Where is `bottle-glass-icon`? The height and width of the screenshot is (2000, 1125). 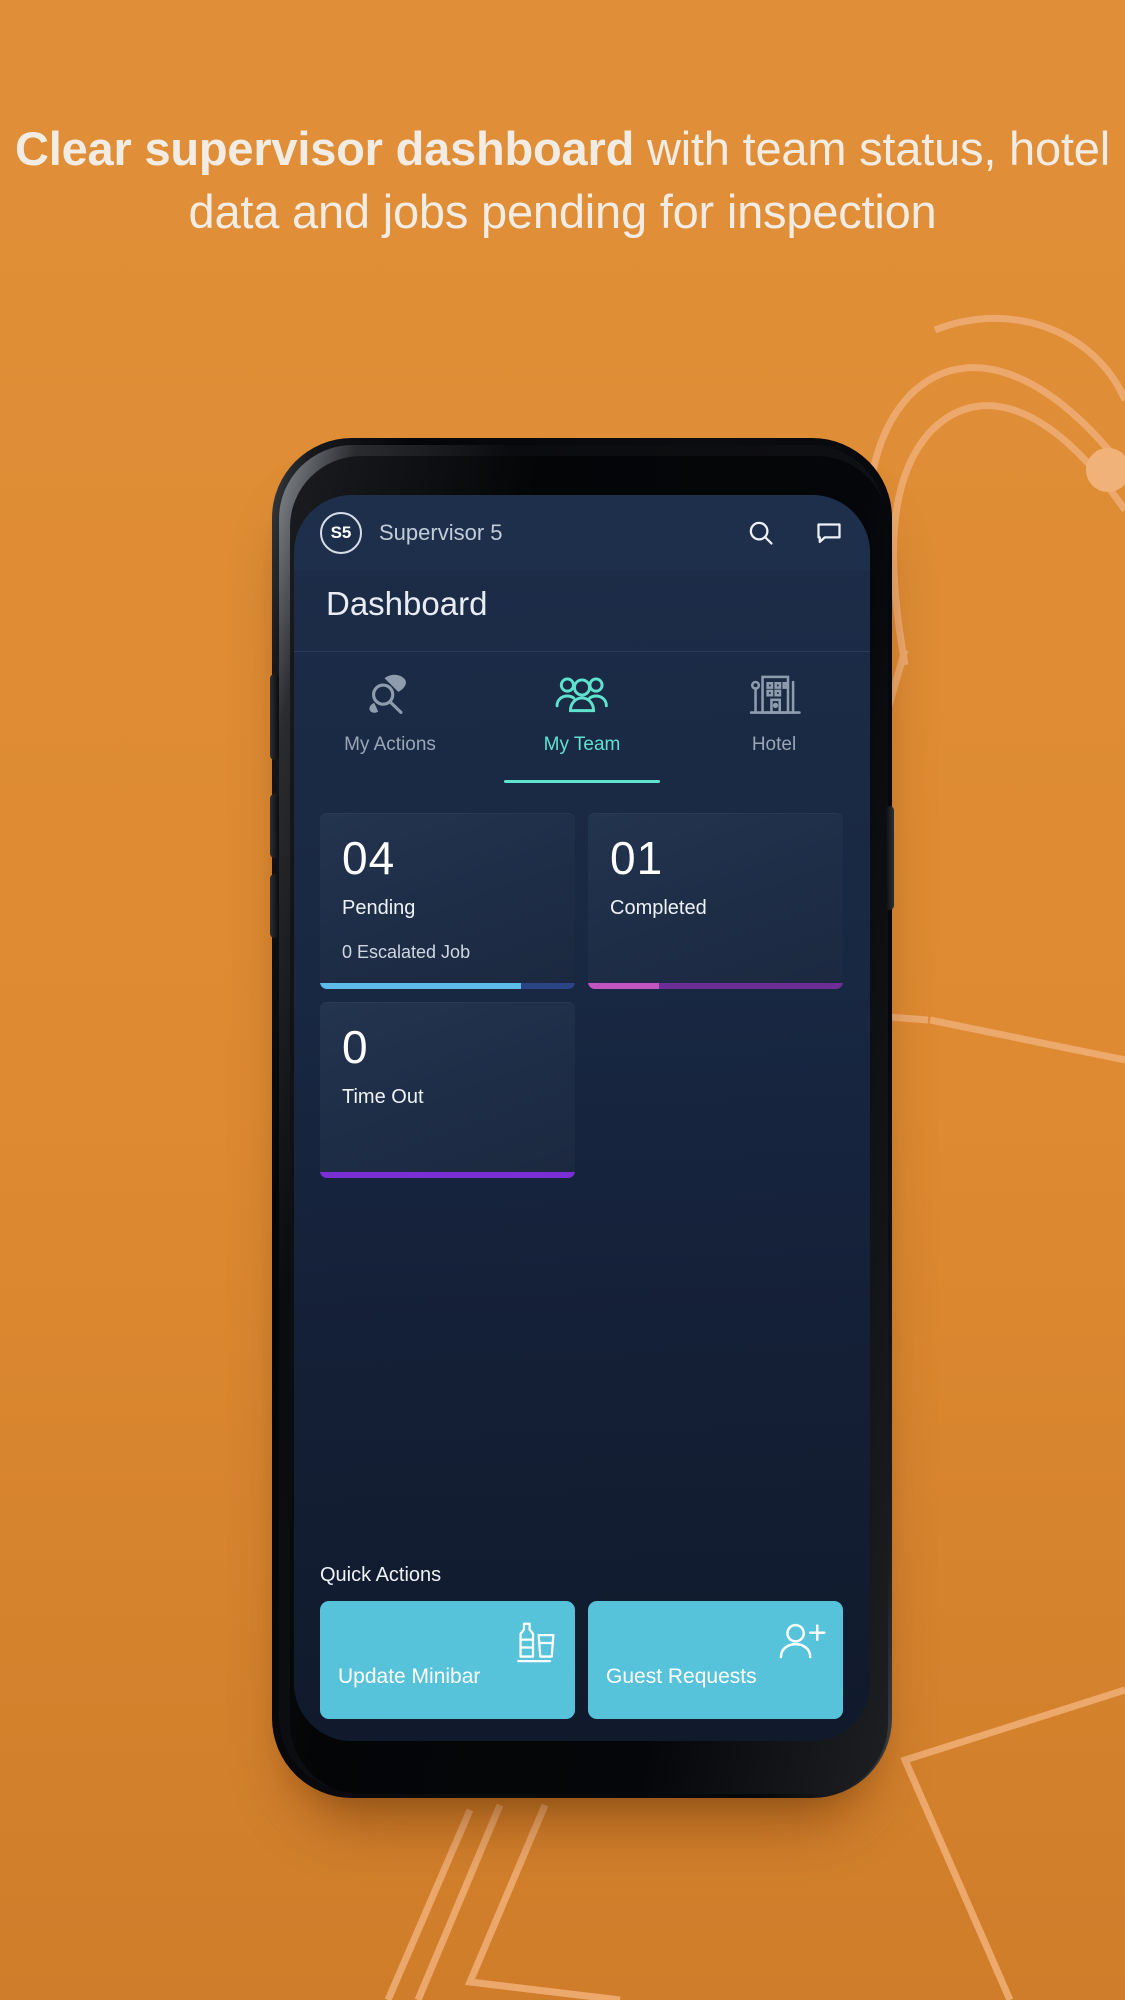 bottle-glass-icon is located at coordinates (536, 1642).